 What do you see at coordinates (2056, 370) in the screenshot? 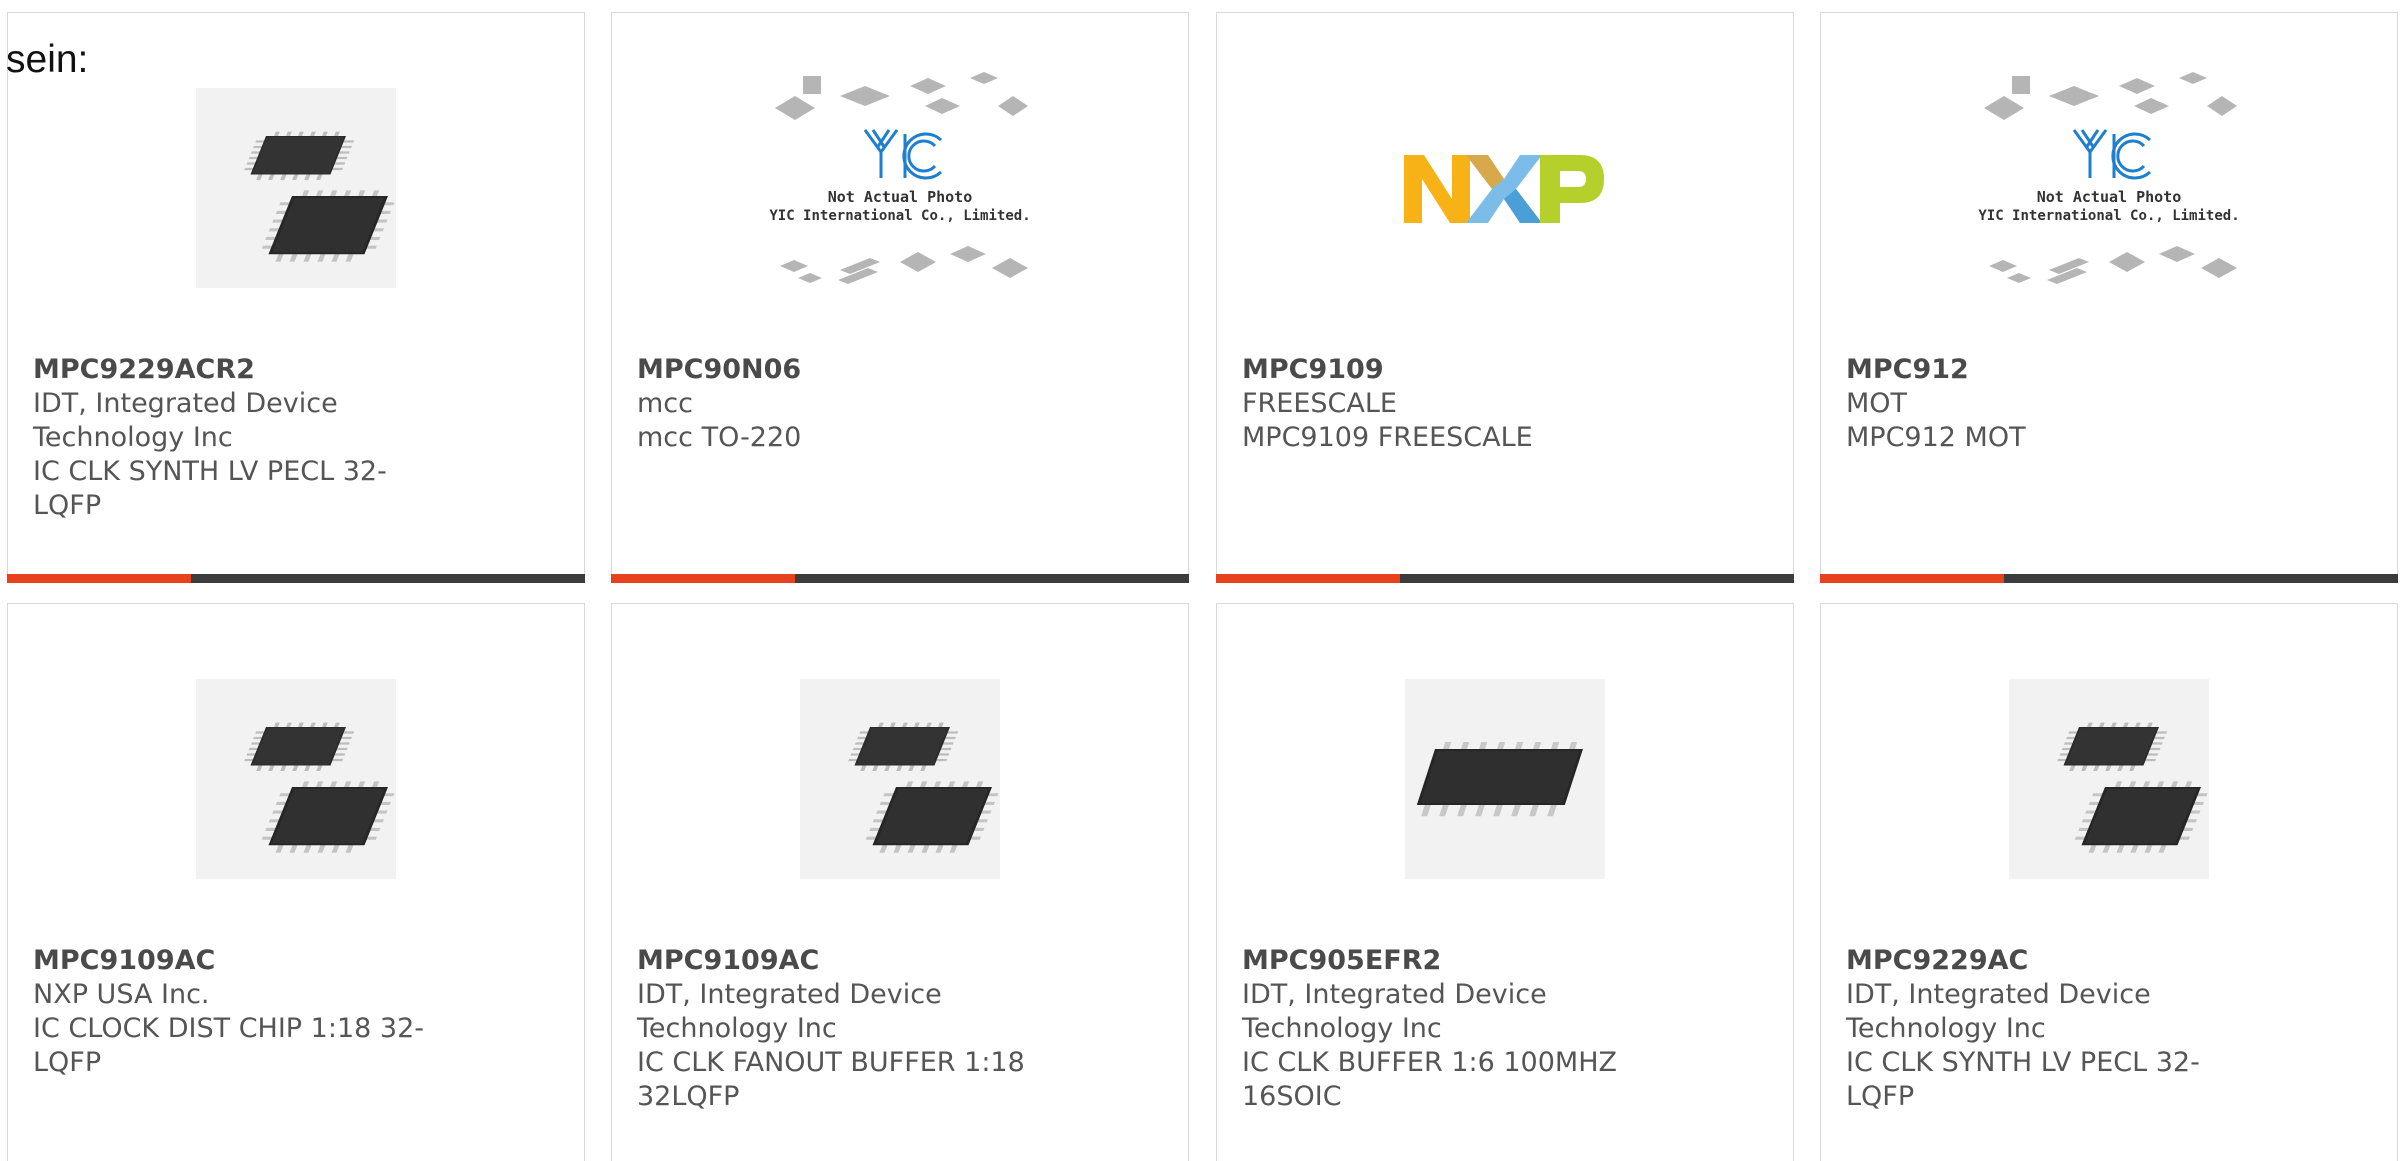
I see `part-number: MPC912` at bounding box center [2056, 370].